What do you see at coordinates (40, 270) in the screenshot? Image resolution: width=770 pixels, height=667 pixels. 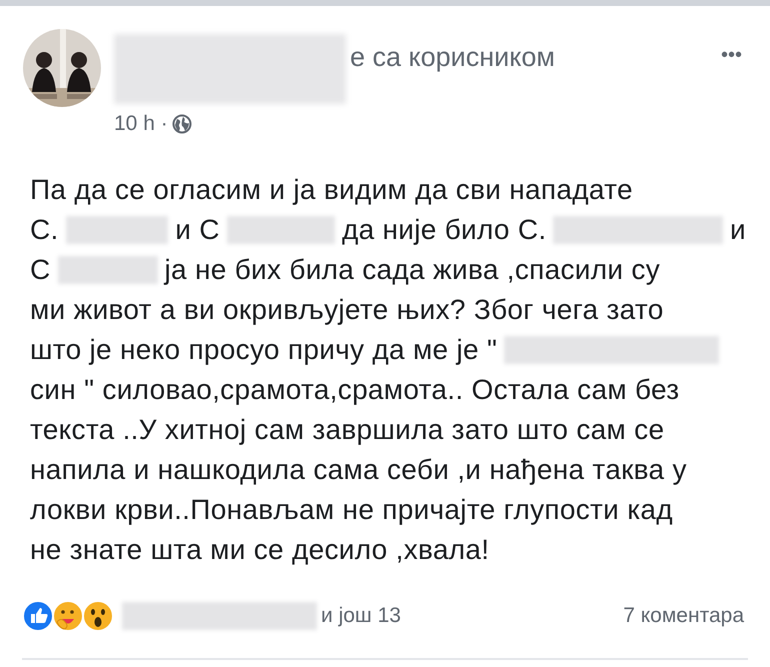 I see `post-text: С` at bounding box center [40, 270].